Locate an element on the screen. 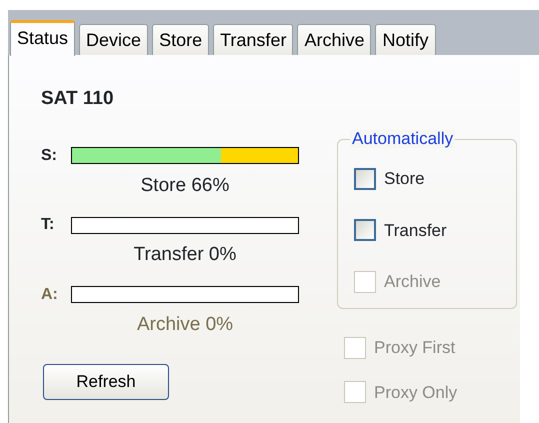 This screenshot has height=423, width=539. tab: Transfer is located at coordinates (253, 39).